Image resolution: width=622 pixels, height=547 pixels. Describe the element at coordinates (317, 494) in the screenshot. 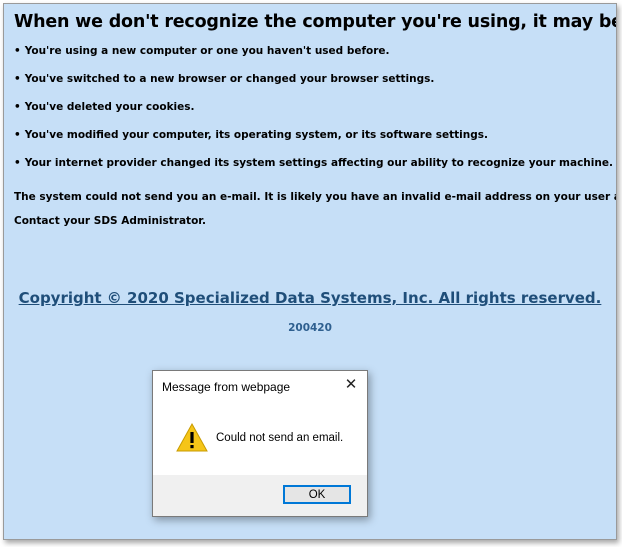

I see `ok-button: OK` at that location.